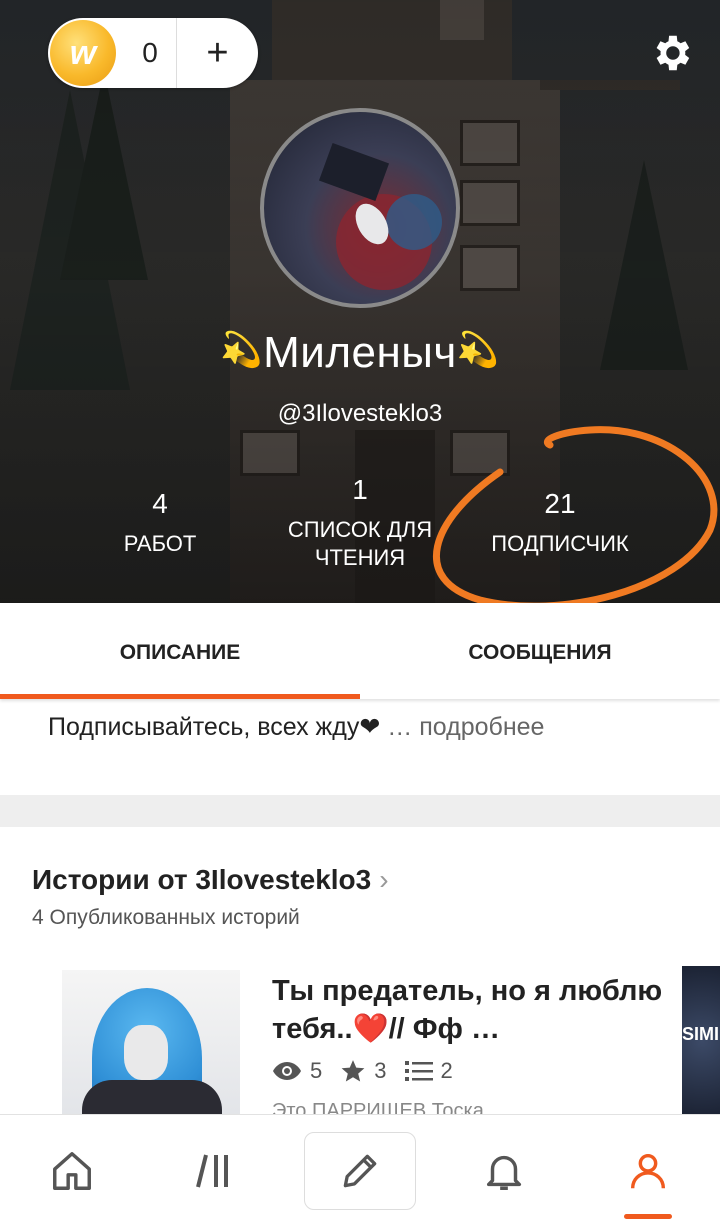 The width and height of the screenshot is (720, 1226). What do you see at coordinates (360, 543) in the screenshot?
I see `stat-label: СПИСОК ДЛЯ ЧТЕНИЯ` at bounding box center [360, 543].